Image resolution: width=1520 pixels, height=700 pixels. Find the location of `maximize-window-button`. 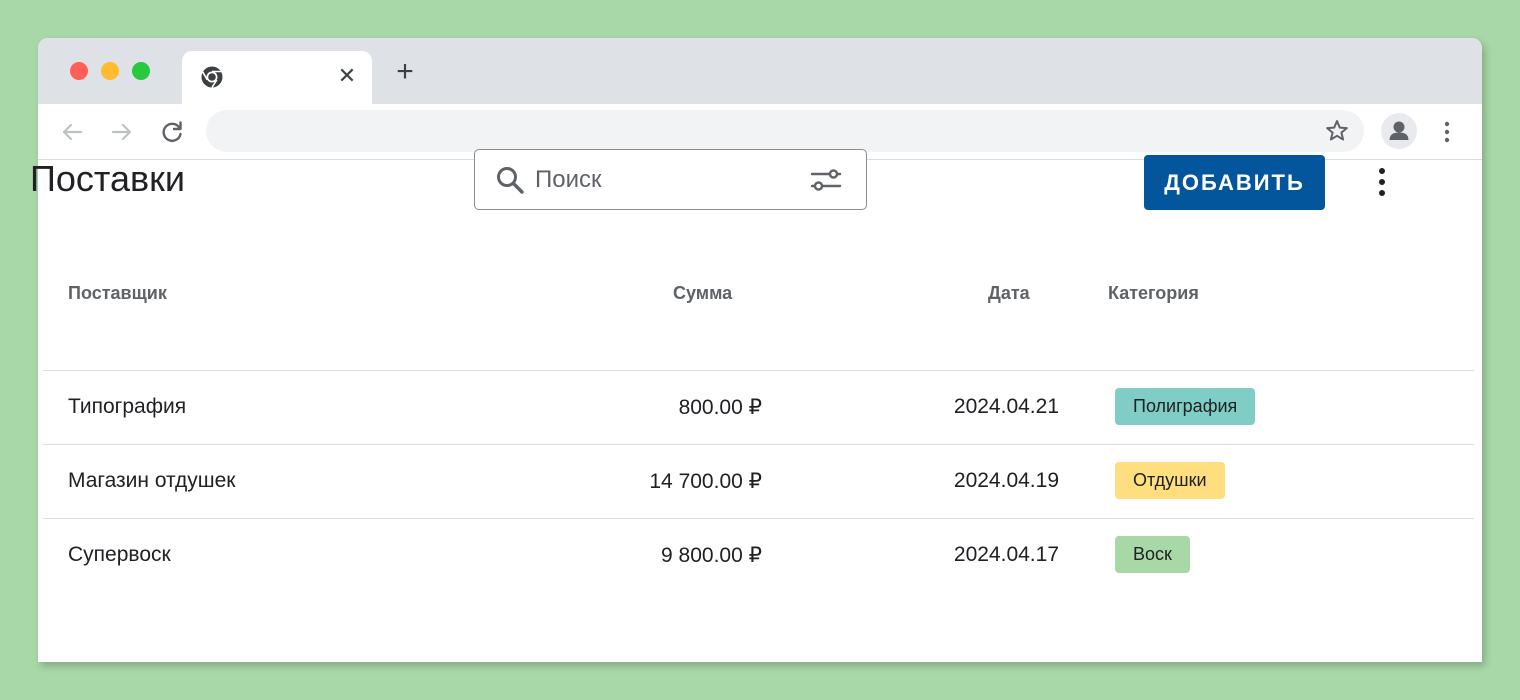

maximize-window-button is located at coordinates (141, 71).